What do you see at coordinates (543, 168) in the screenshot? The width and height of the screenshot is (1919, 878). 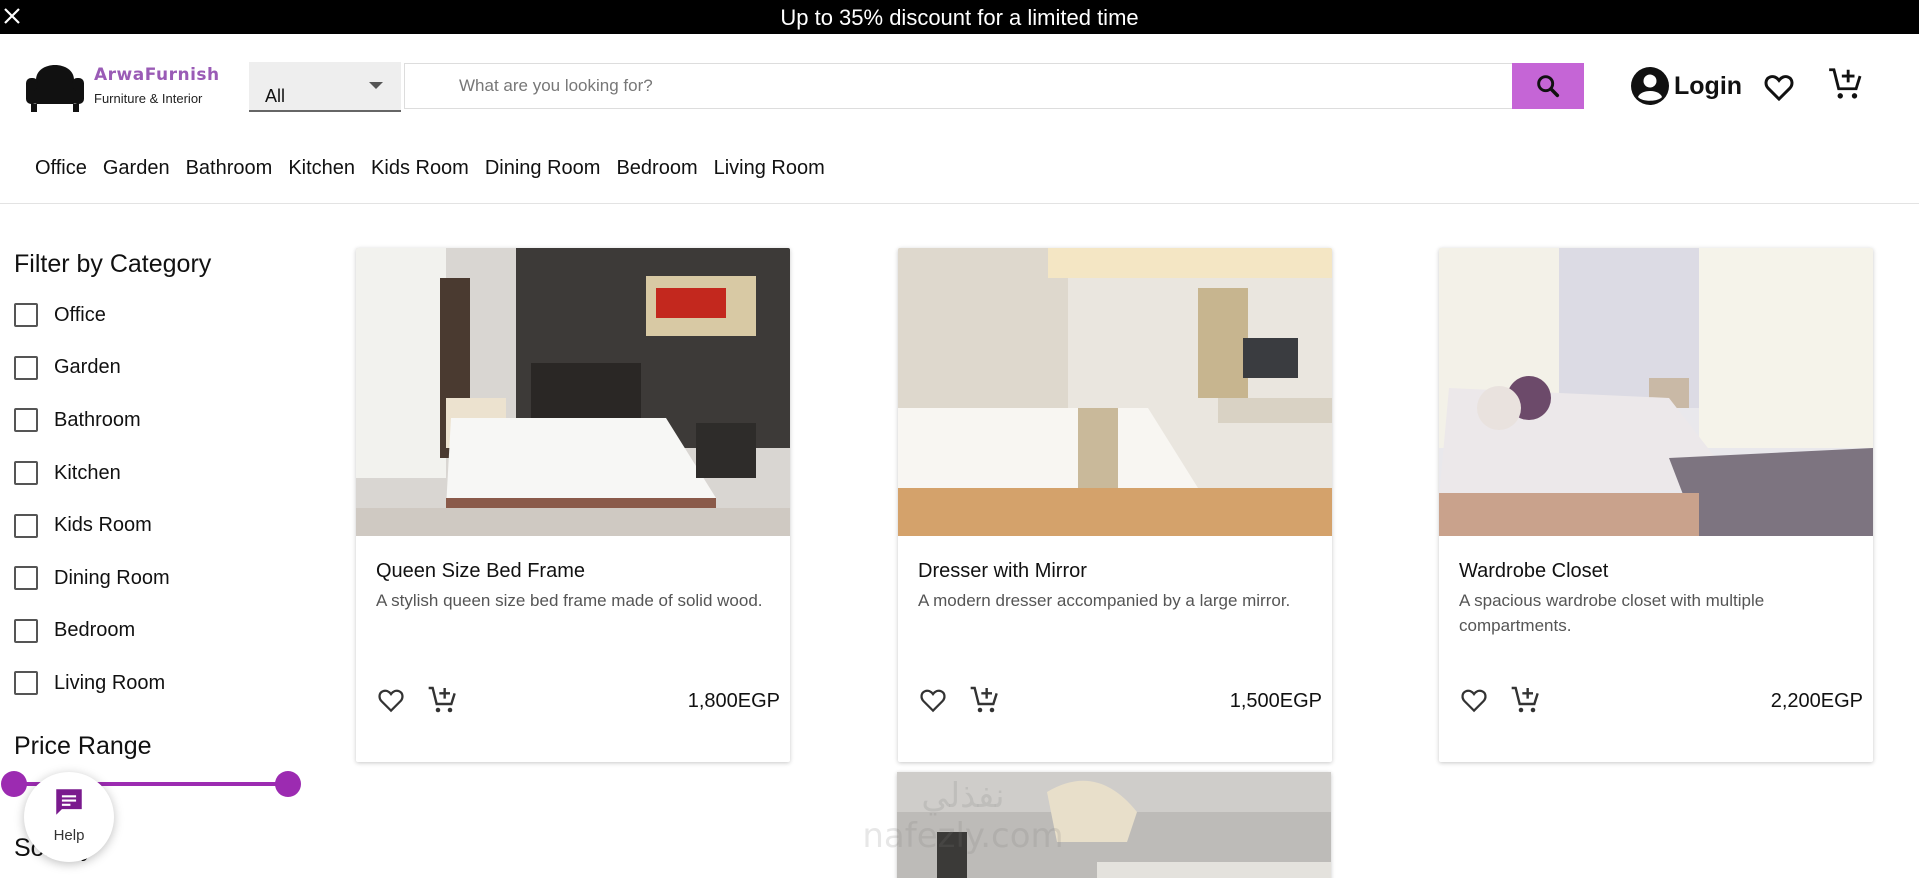 I see `nav-dining-room: Dining Room` at bounding box center [543, 168].